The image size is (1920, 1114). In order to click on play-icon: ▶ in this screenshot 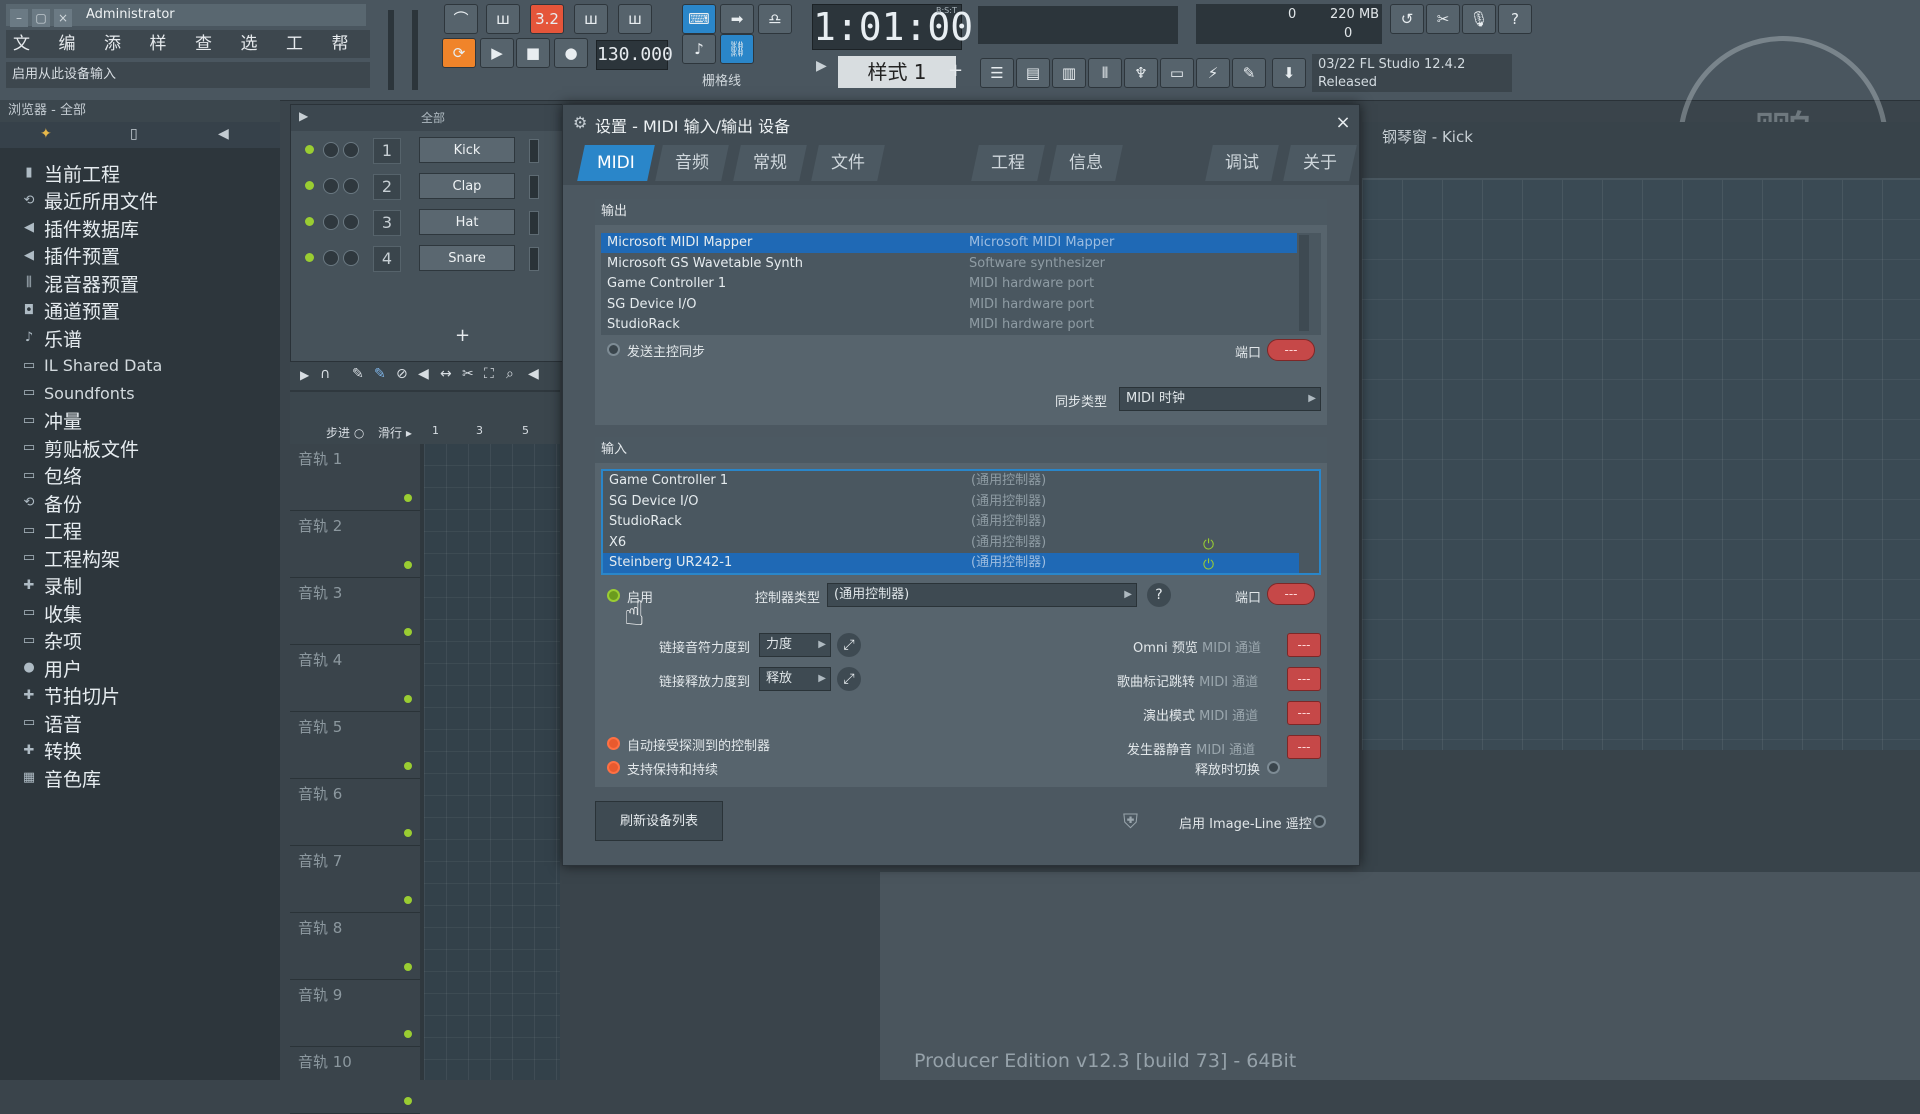, I will do `click(497, 53)`.